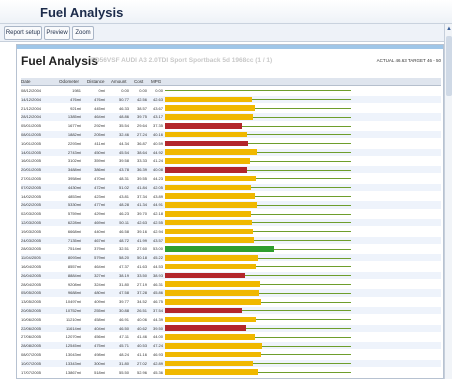 The height and width of the screenshot is (379, 452). I want to click on distance-cell: 386mi, so click(99, 170).